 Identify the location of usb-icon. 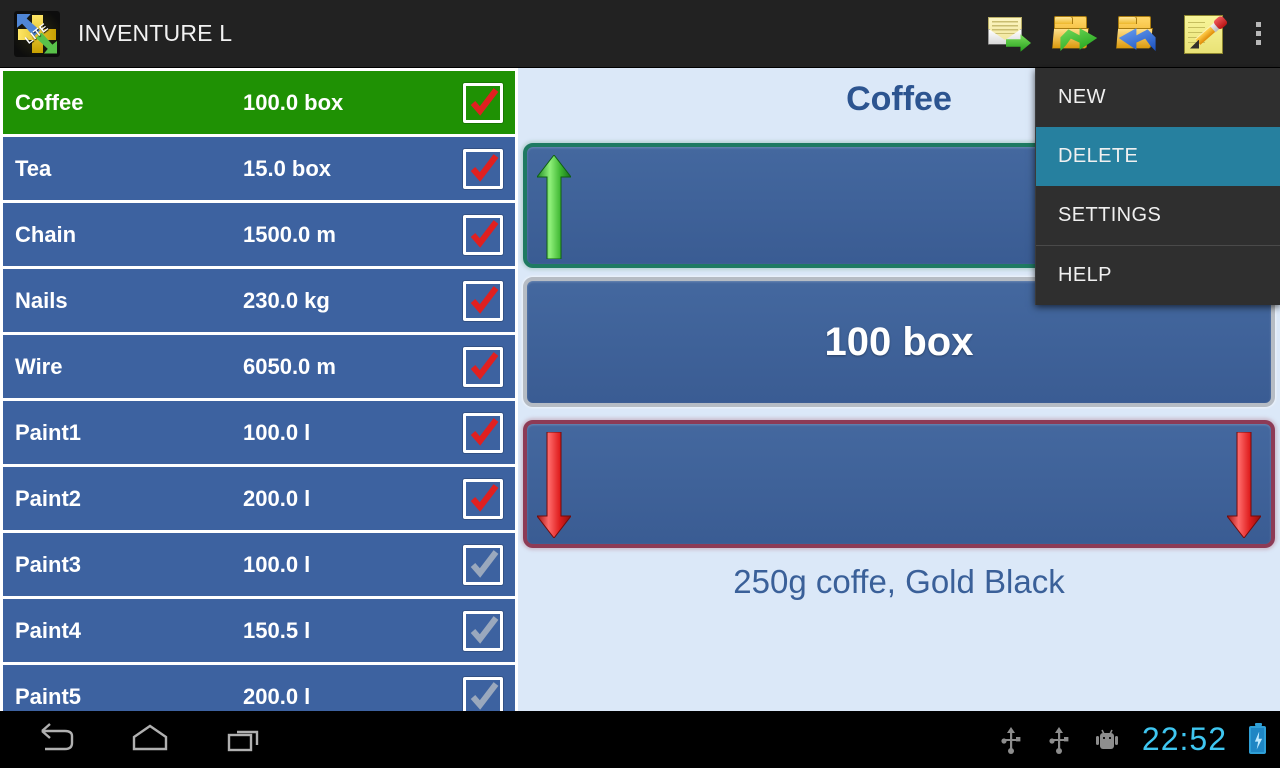
(1011, 740).